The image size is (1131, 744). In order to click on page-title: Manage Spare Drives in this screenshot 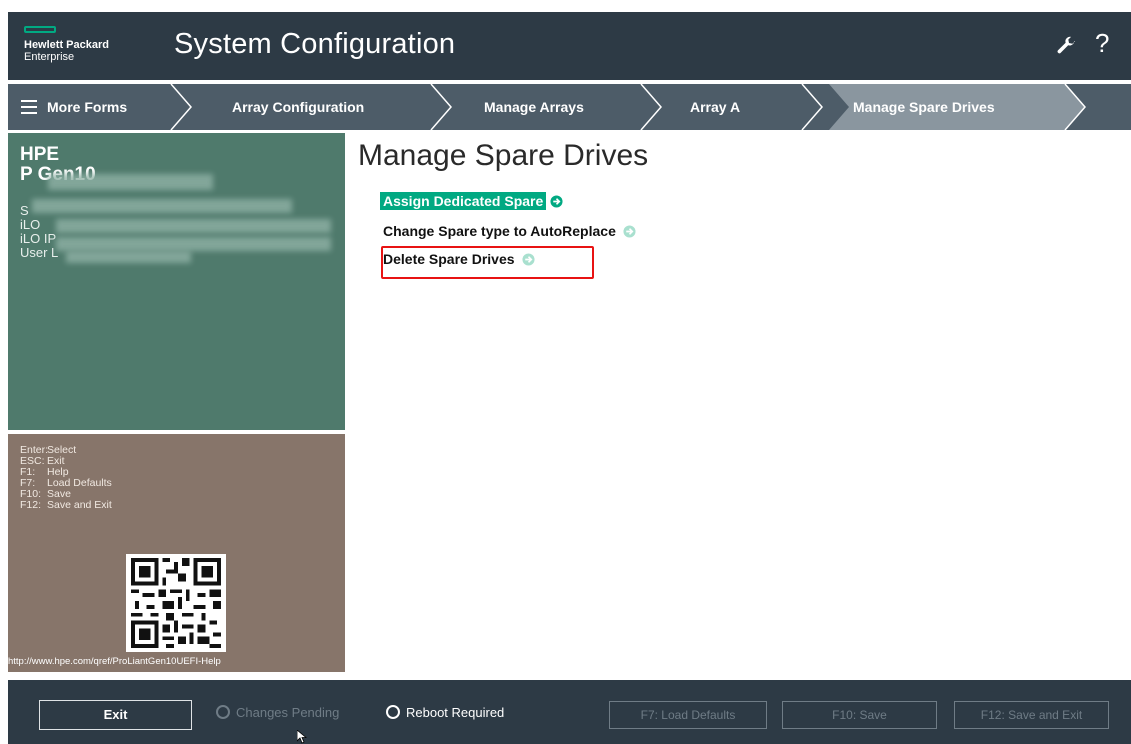, I will do `click(503, 155)`.